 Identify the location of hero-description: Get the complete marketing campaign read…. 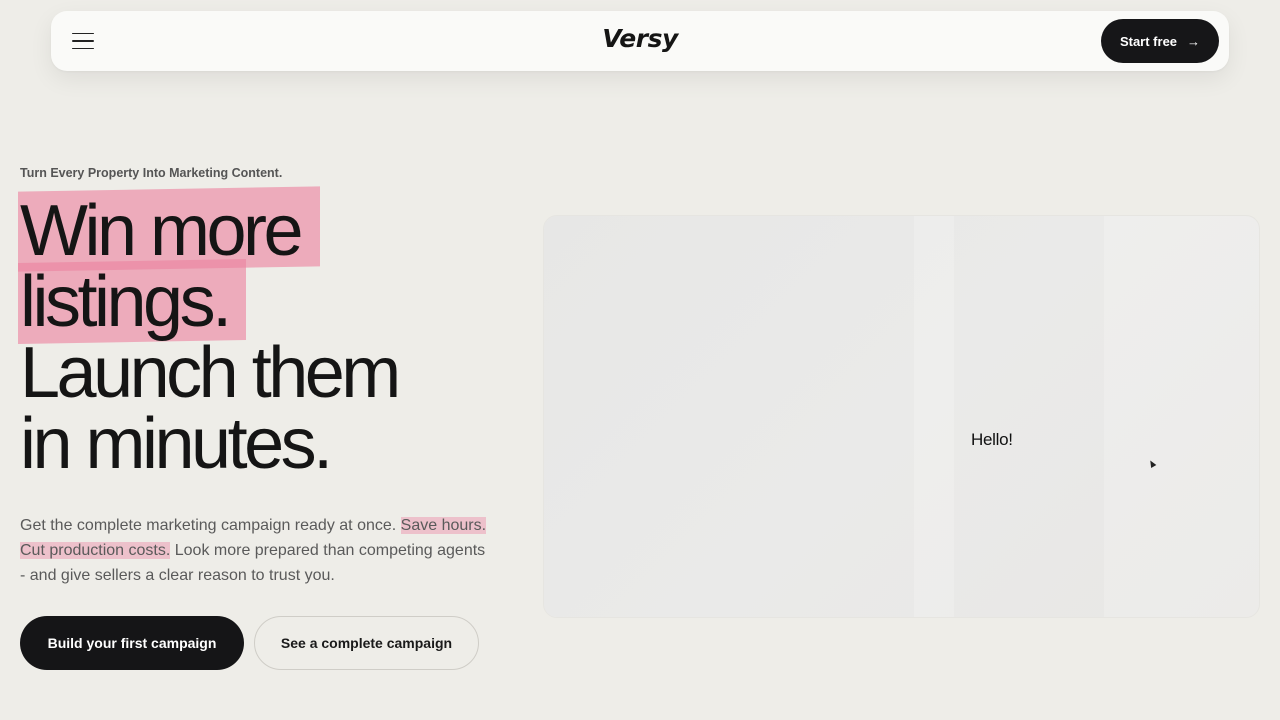
(253, 550).